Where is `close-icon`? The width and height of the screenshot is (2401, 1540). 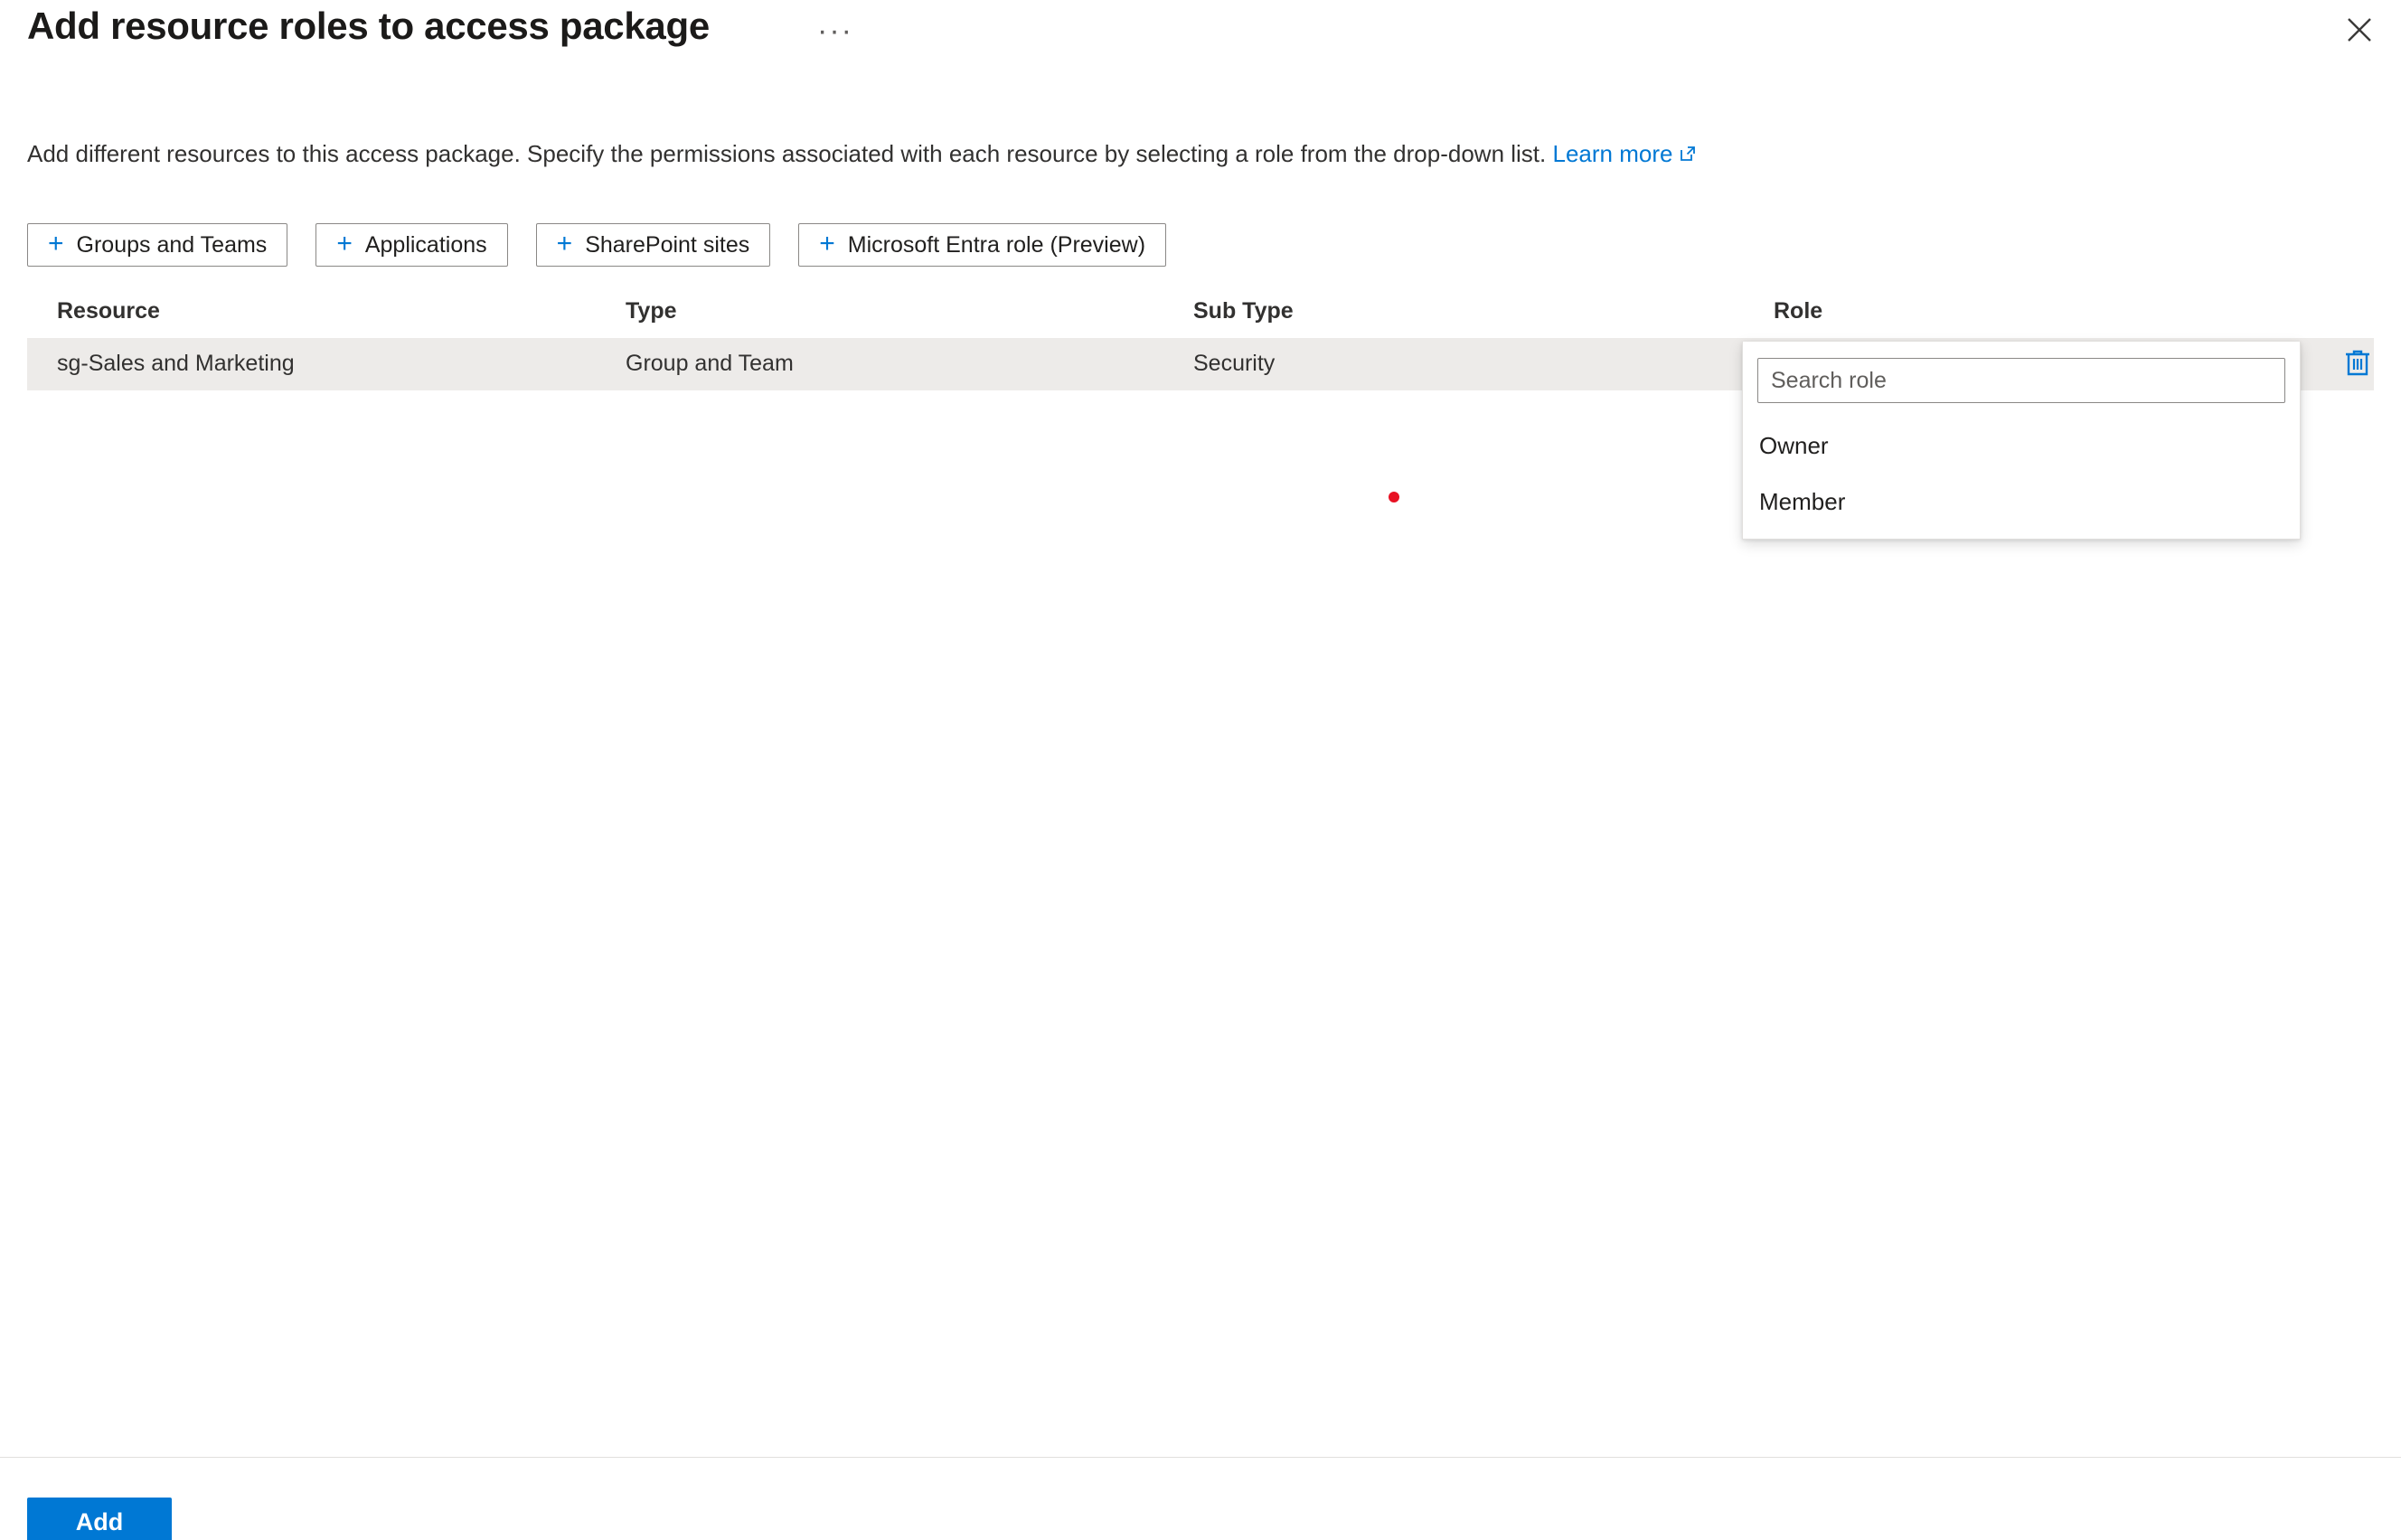 close-icon is located at coordinates (2359, 29).